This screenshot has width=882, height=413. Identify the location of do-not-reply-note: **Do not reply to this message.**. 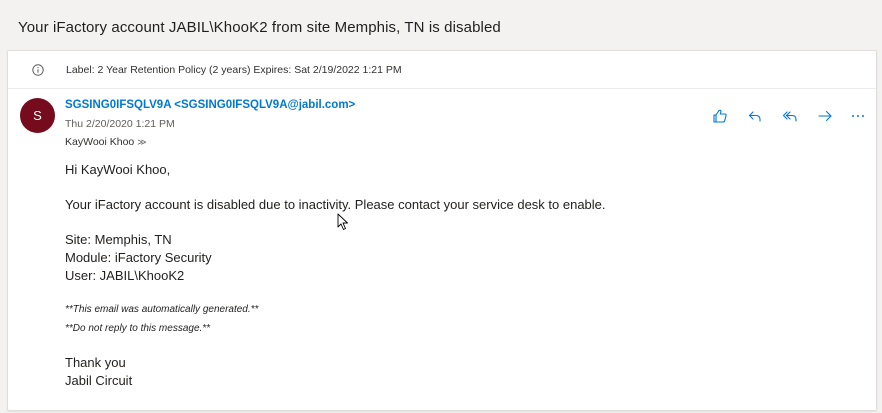
(138, 328).